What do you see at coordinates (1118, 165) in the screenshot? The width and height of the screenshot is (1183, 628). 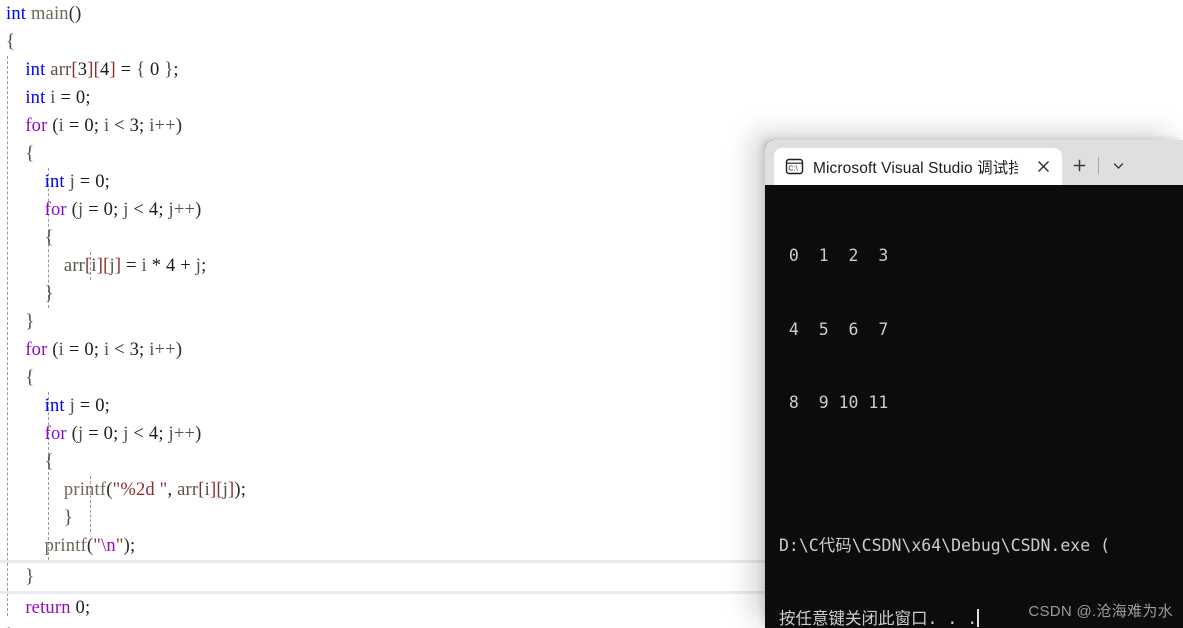 I see `chevron-down-icon` at bounding box center [1118, 165].